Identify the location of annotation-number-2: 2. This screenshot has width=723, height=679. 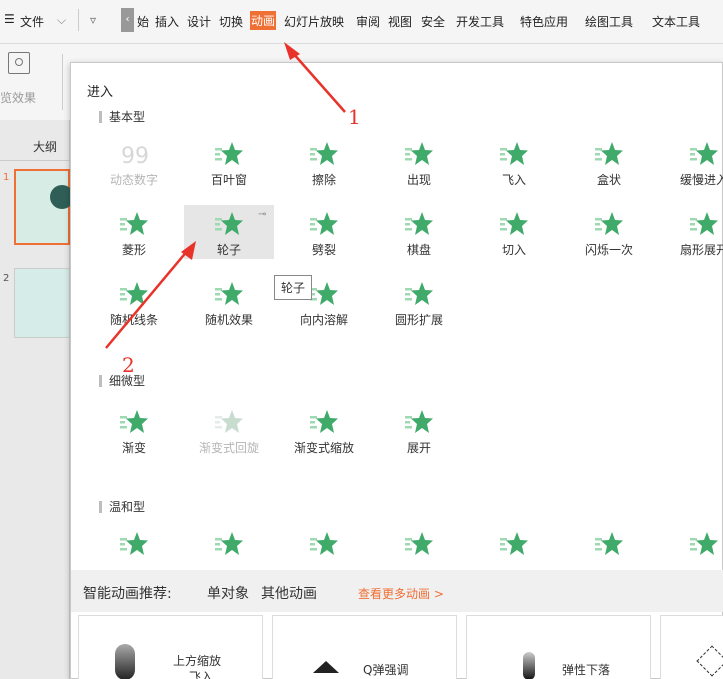
(128, 365).